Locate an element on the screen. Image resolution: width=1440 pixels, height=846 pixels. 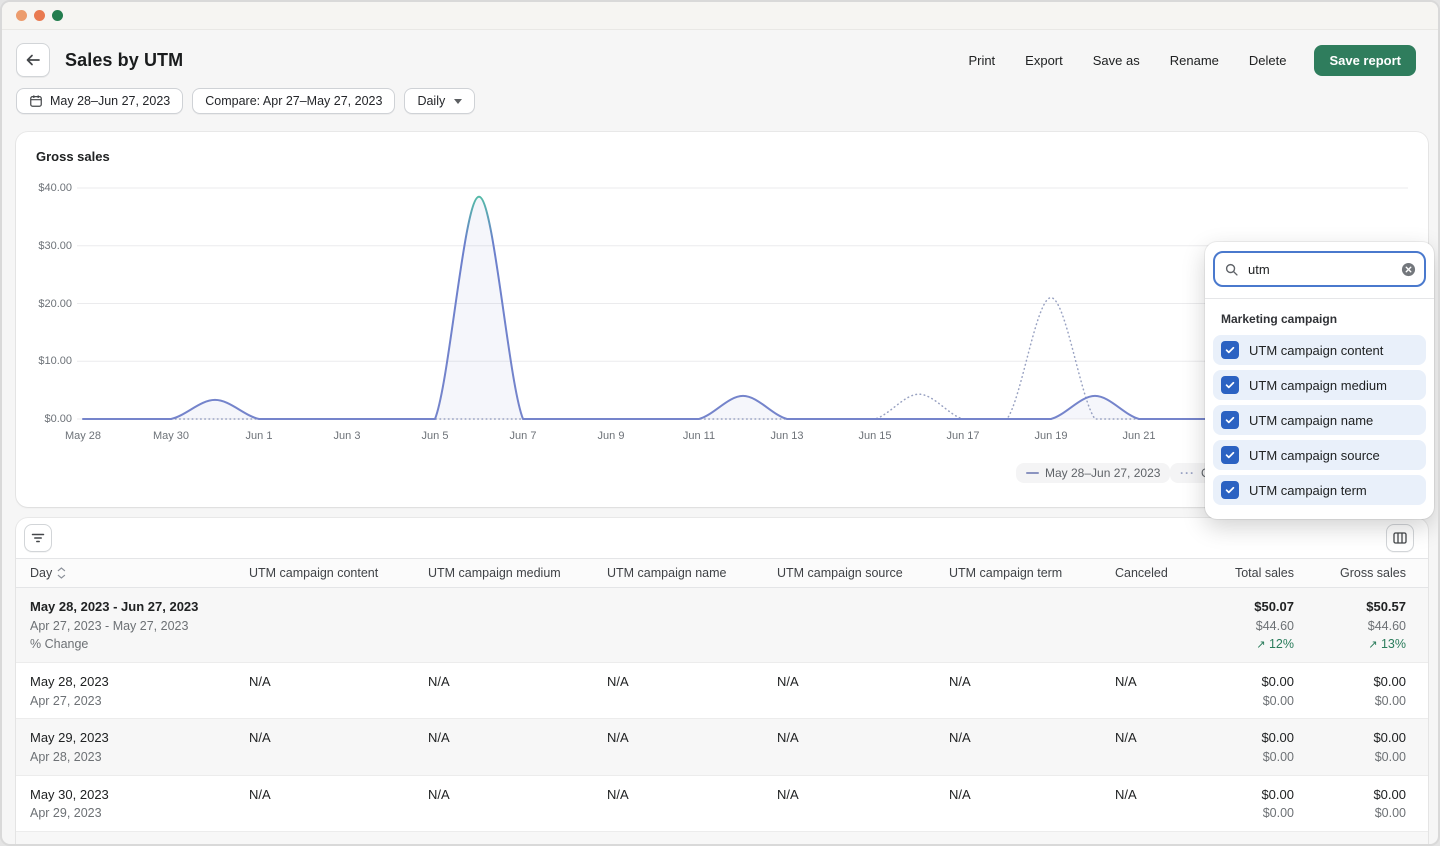
x-axis-label: Jun 3 is located at coordinates (347, 436).